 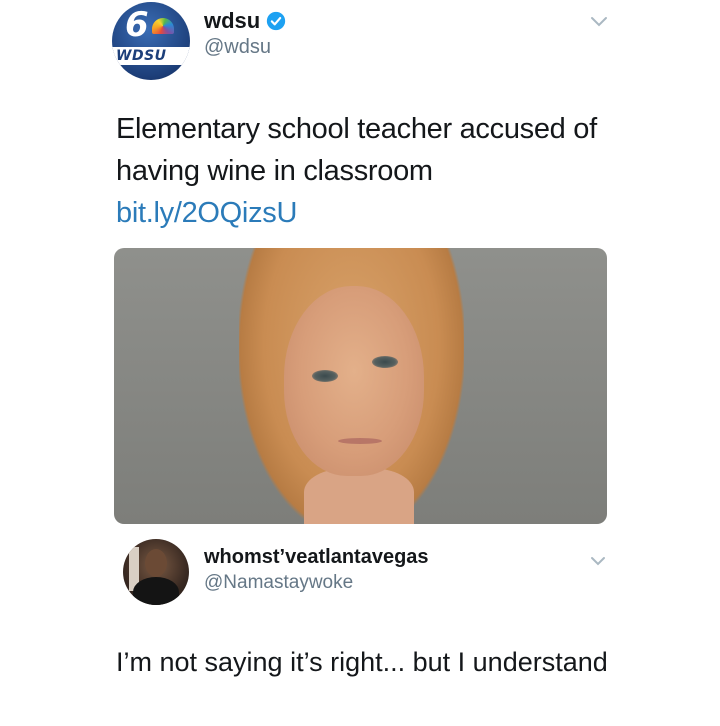 What do you see at coordinates (276, 21) in the screenshot?
I see `verified-badge-icon` at bounding box center [276, 21].